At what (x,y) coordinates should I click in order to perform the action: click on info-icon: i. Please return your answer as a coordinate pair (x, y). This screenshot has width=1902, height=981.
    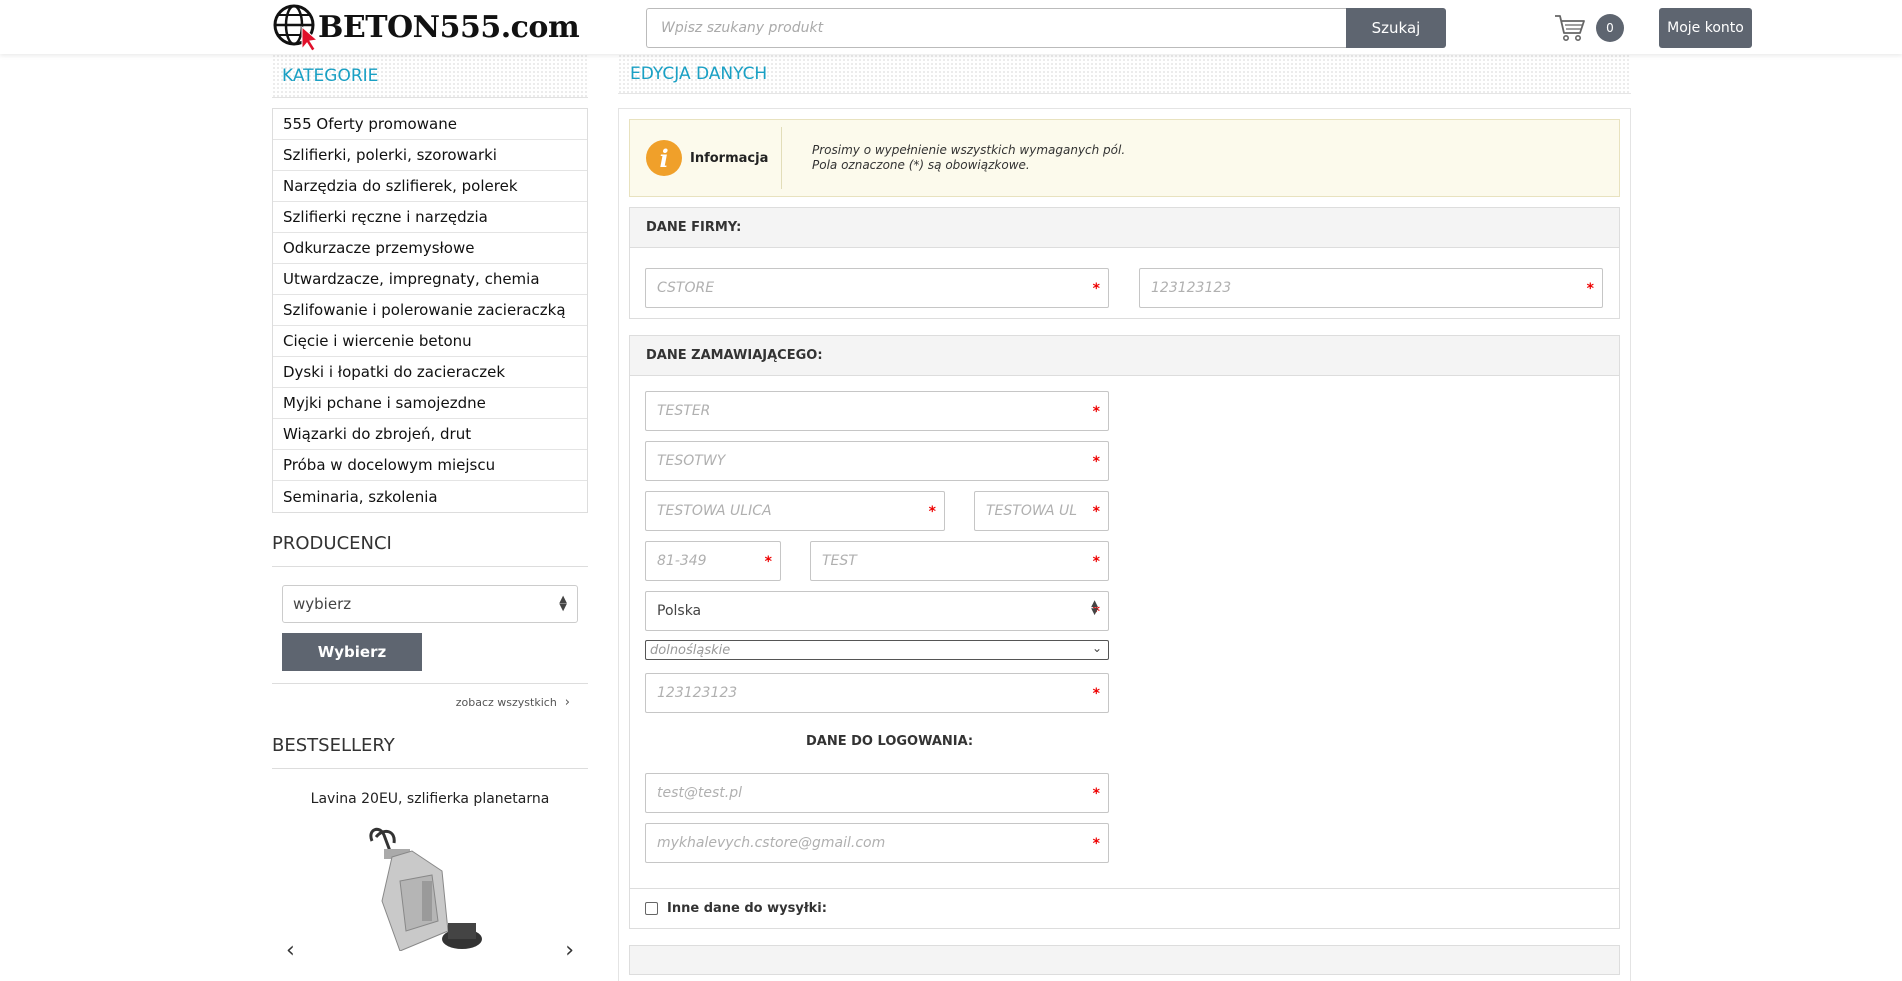
    Looking at the image, I should click on (664, 158).